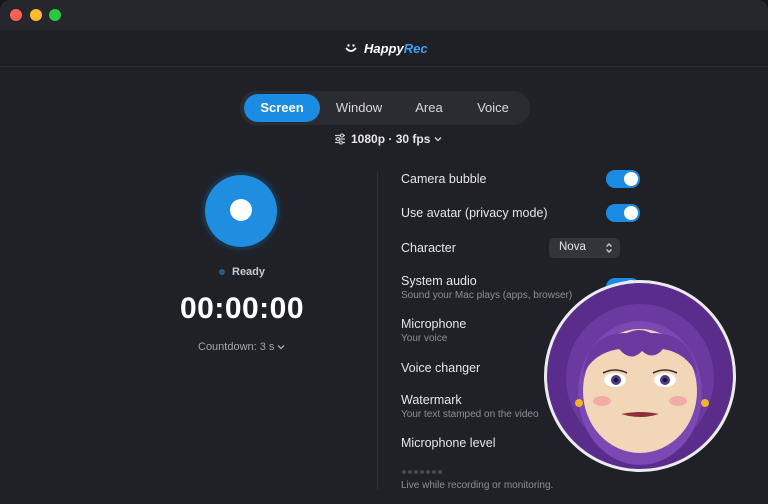 Image resolution: width=768 pixels, height=504 pixels. What do you see at coordinates (415, 48) in the screenshot?
I see `brand-name-accent: Rec` at bounding box center [415, 48].